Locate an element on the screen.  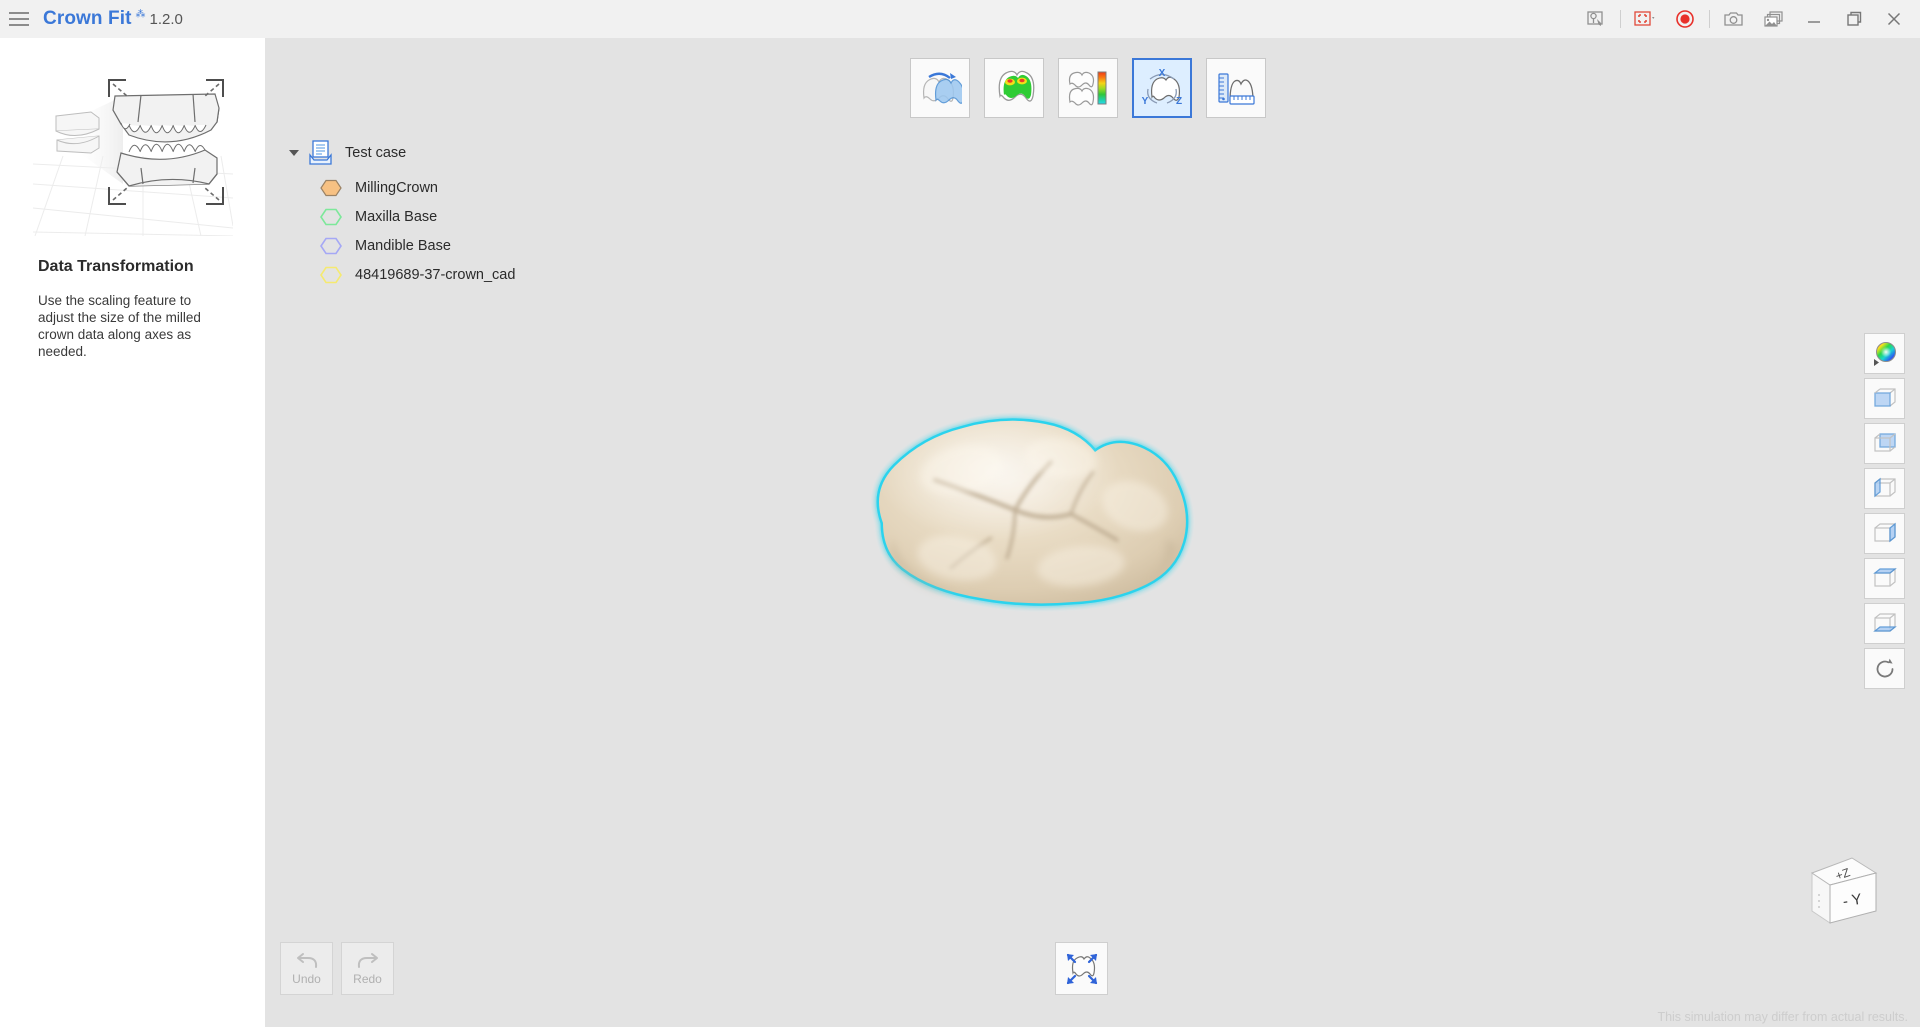
axis-label-y: Y is located at coordinates (1145, 101).